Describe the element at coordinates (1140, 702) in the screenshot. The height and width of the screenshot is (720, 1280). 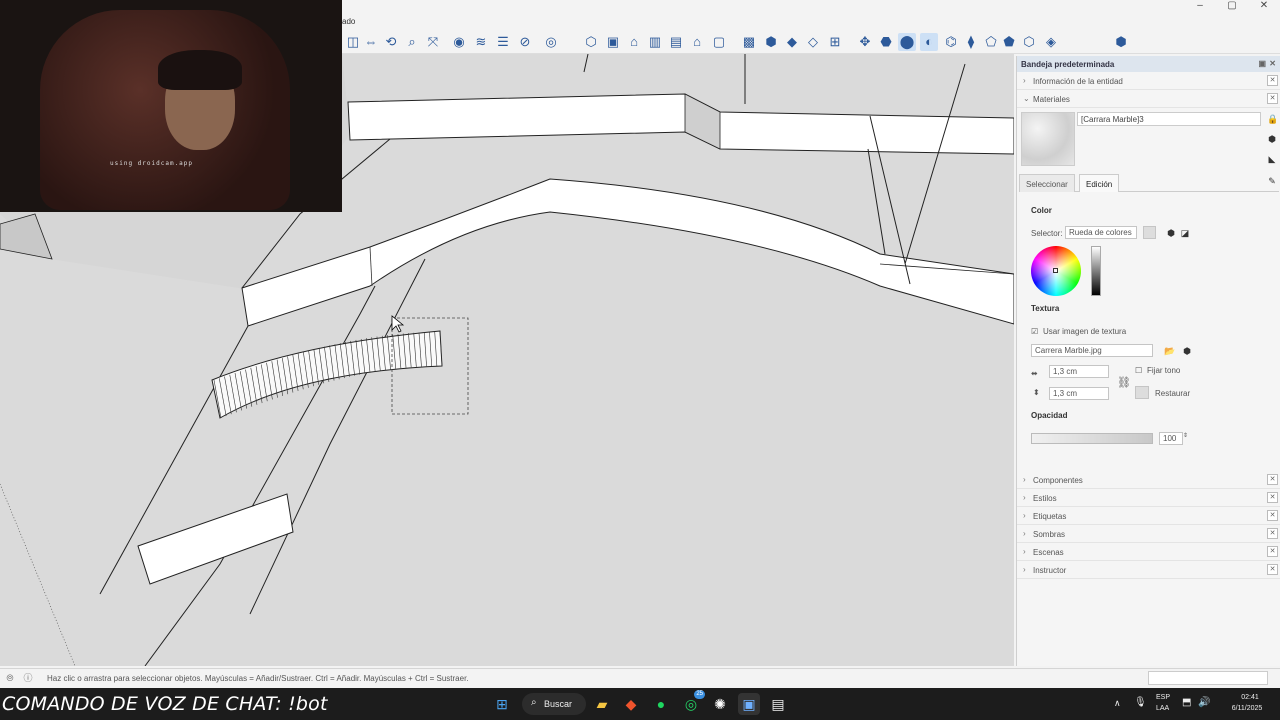
I see `microphone-icon: 🎙` at that location.